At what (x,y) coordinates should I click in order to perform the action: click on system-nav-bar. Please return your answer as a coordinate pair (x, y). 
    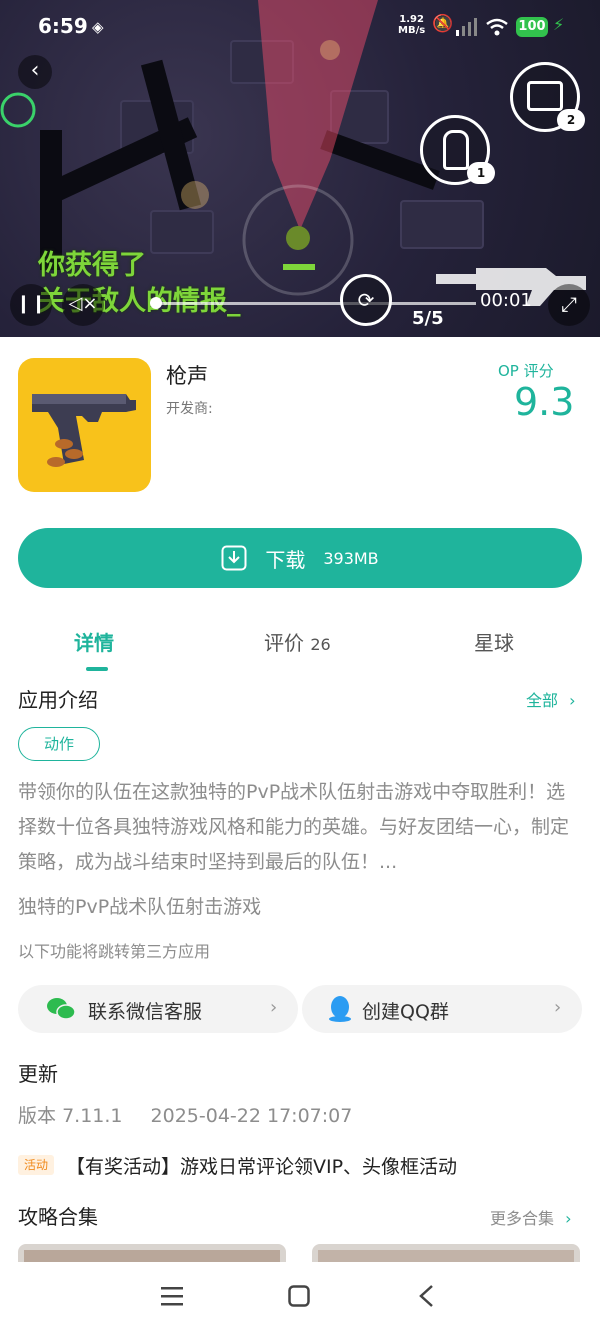
    Looking at the image, I should click on (300, 1297).